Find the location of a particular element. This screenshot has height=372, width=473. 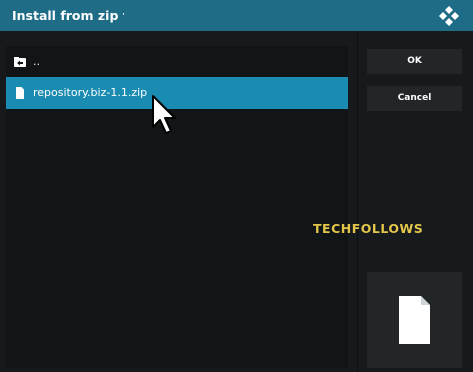

dialog-title: Install from zip file is located at coordinates (68, 15).